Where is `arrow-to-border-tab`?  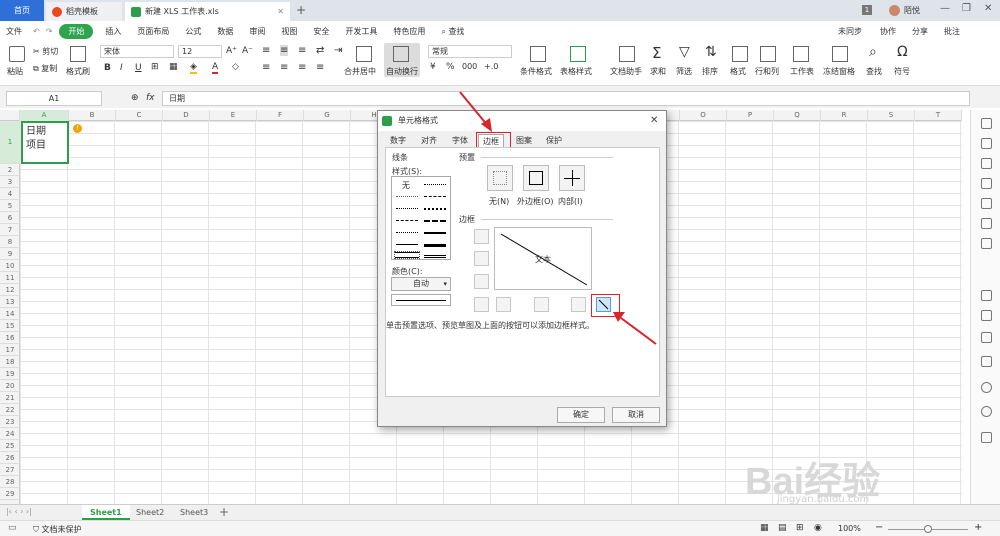
arrow-to-border-tab is located at coordinates (474, 109).